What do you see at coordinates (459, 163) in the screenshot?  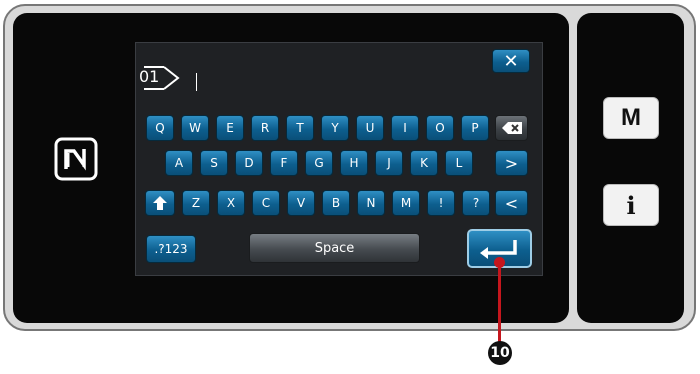 I see `key-l: L` at bounding box center [459, 163].